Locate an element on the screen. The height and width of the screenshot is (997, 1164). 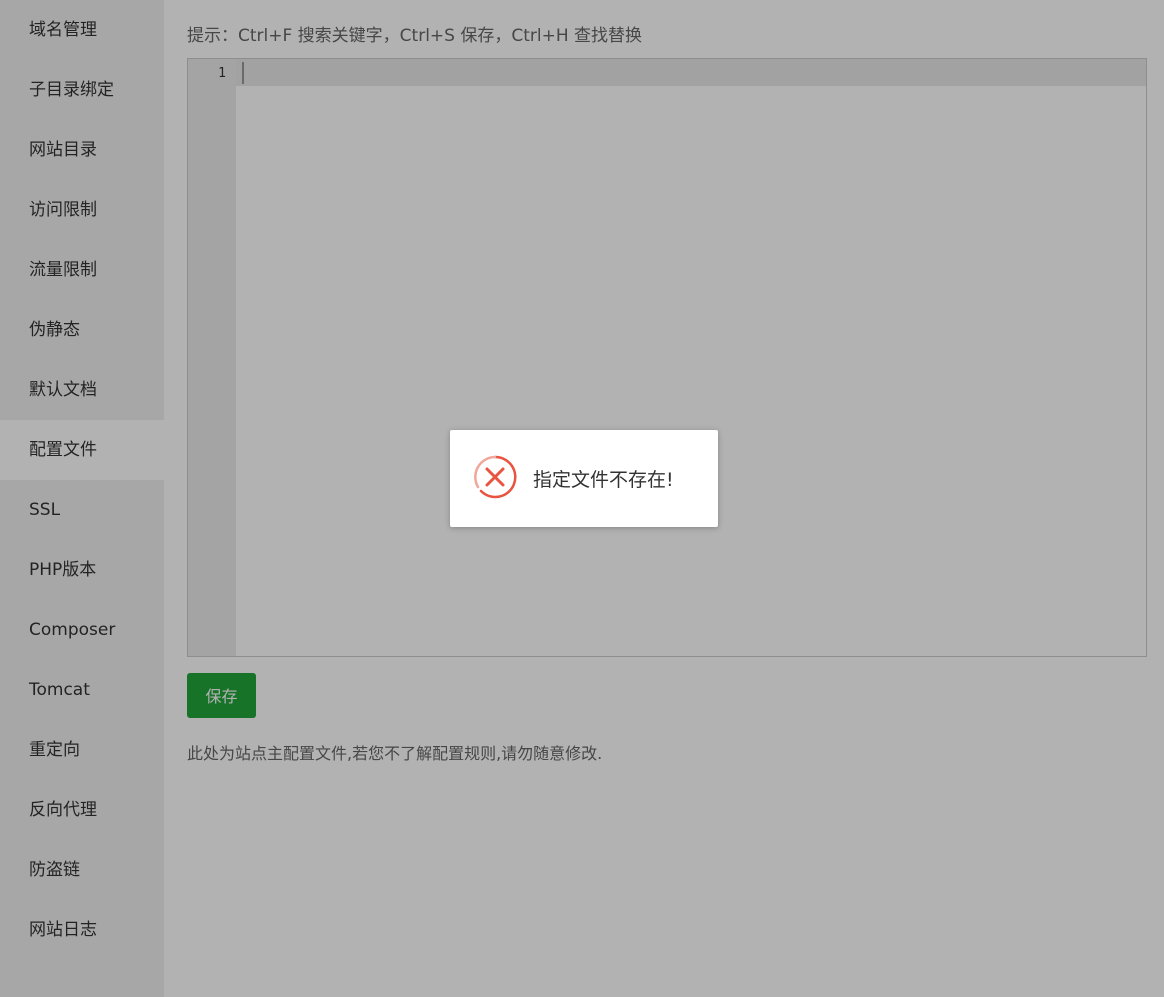
toast-message: 指定文件不存在! is located at coordinates (603, 480).